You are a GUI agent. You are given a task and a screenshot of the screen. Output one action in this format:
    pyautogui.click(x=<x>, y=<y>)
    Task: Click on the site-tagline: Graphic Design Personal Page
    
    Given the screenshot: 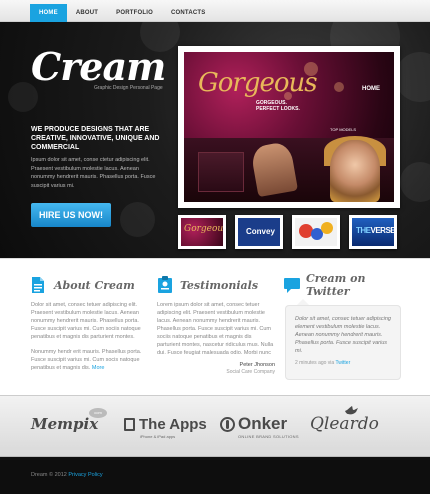 What is the action you would take?
    pyautogui.click(x=128, y=88)
    